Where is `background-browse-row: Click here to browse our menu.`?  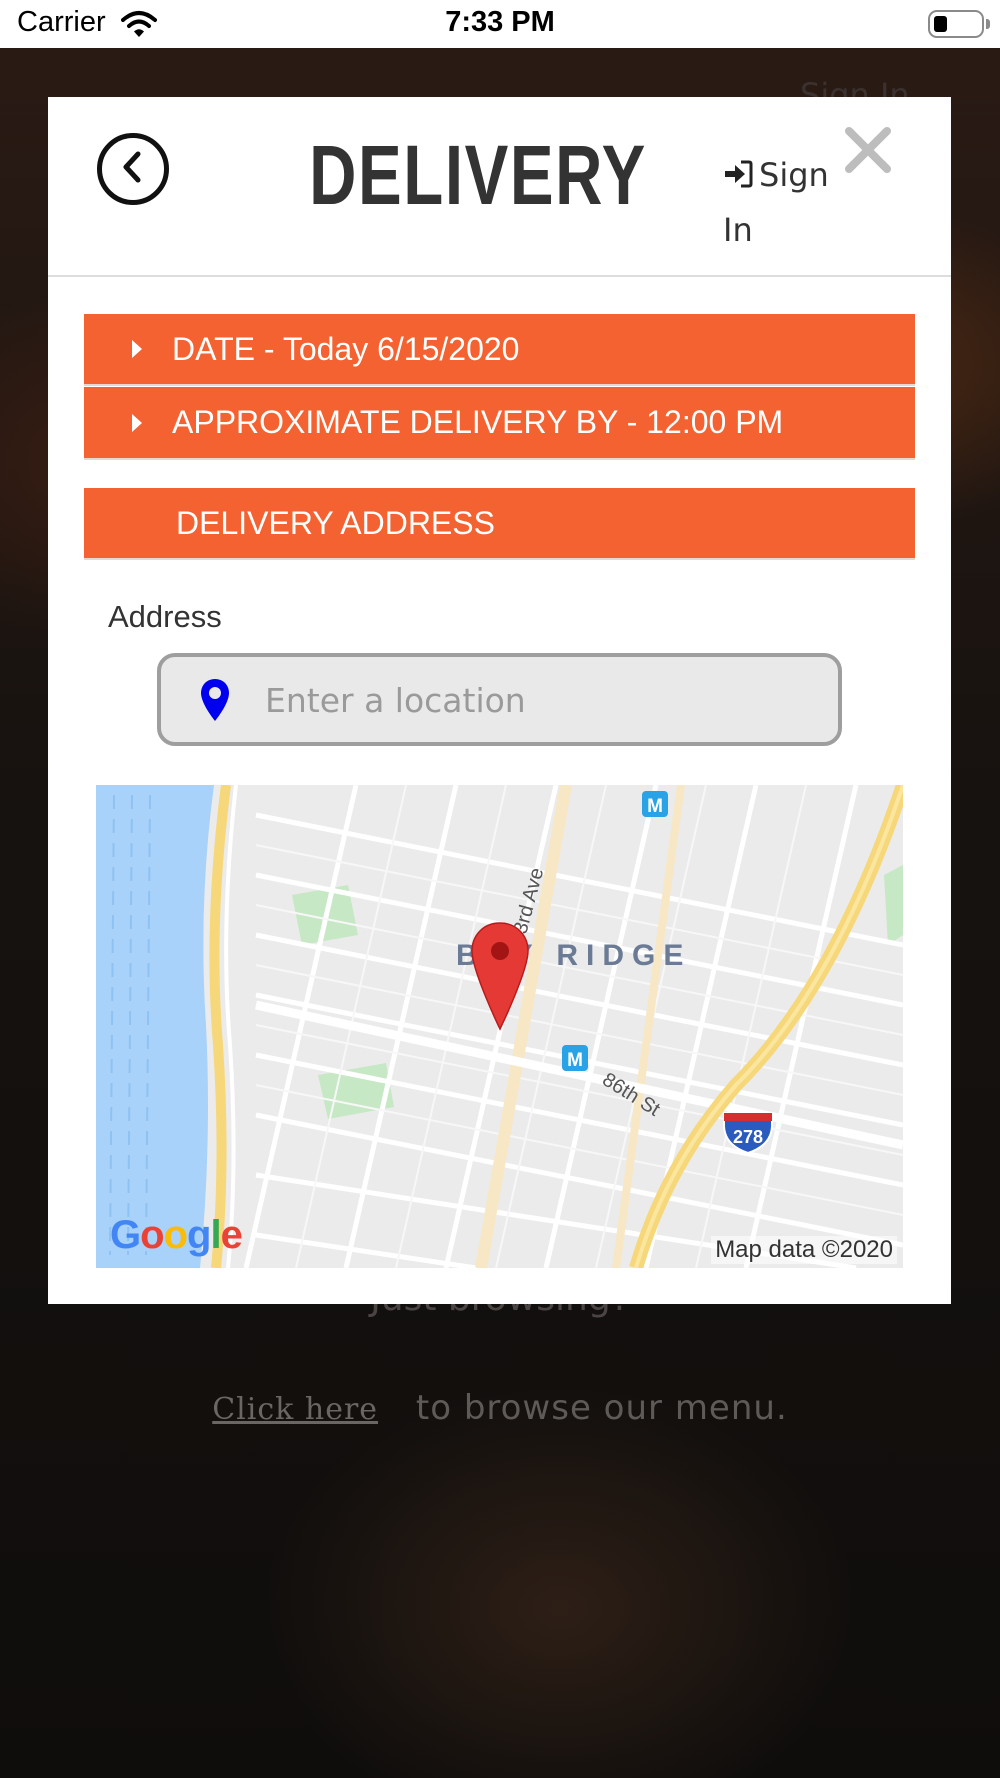 background-browse-row: Click here to browse our menu. is located at coordinates (500, 1408).